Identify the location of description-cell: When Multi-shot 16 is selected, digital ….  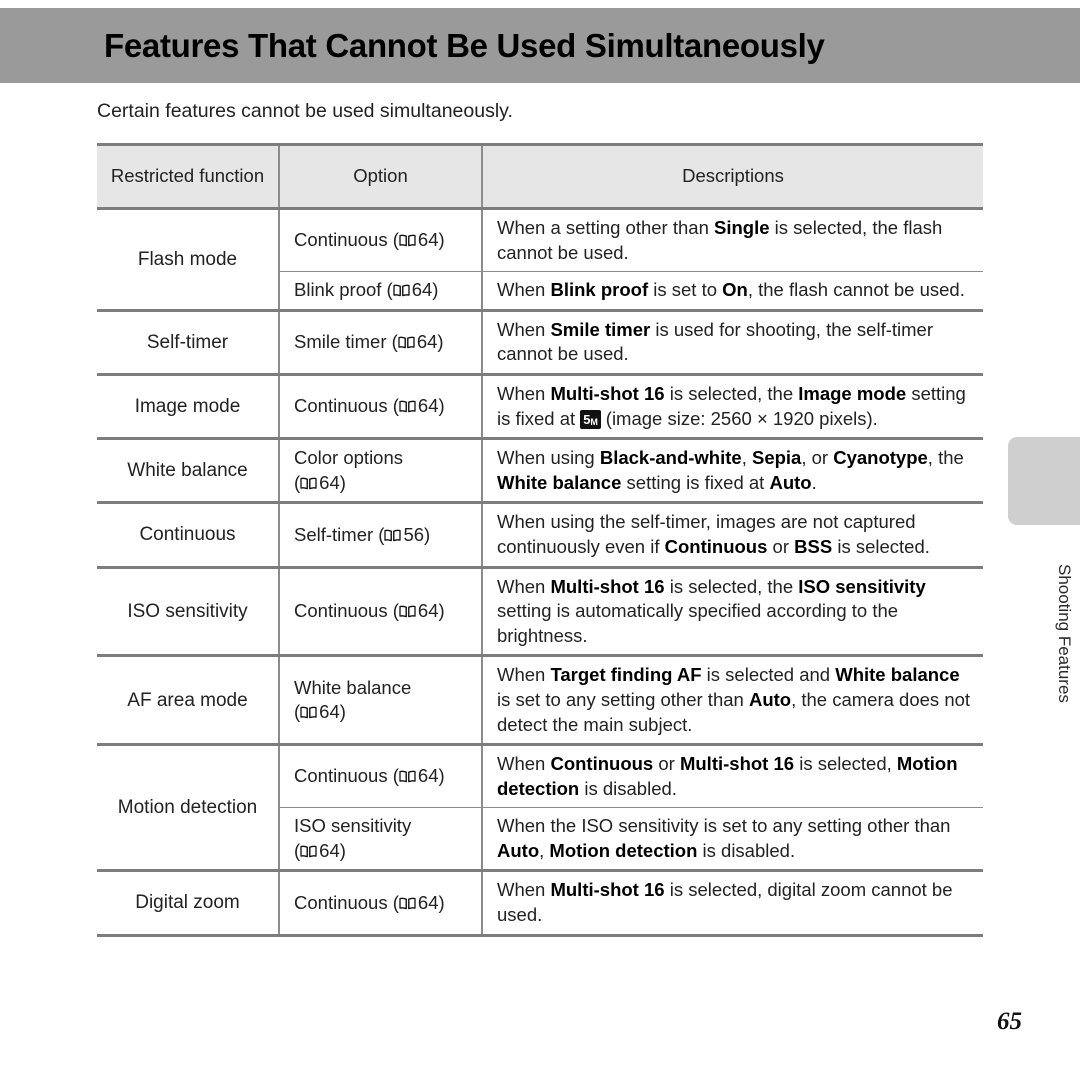
(732, 903).